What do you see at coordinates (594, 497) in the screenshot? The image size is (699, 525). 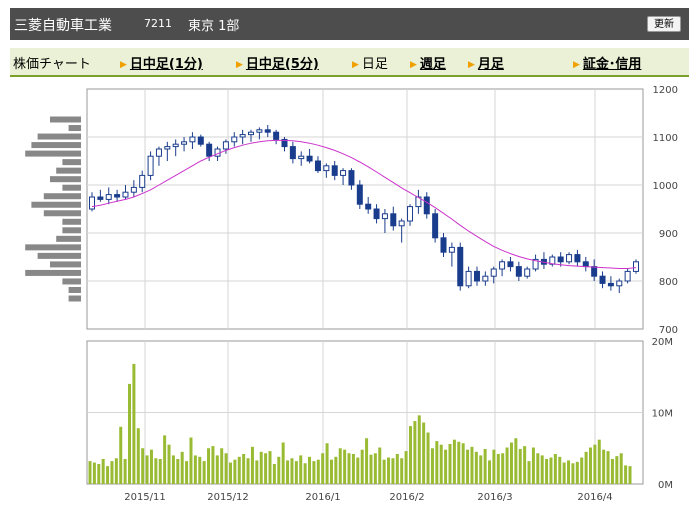 I see `date-tick-label: 2016/4` at bounding box center [594, 497].